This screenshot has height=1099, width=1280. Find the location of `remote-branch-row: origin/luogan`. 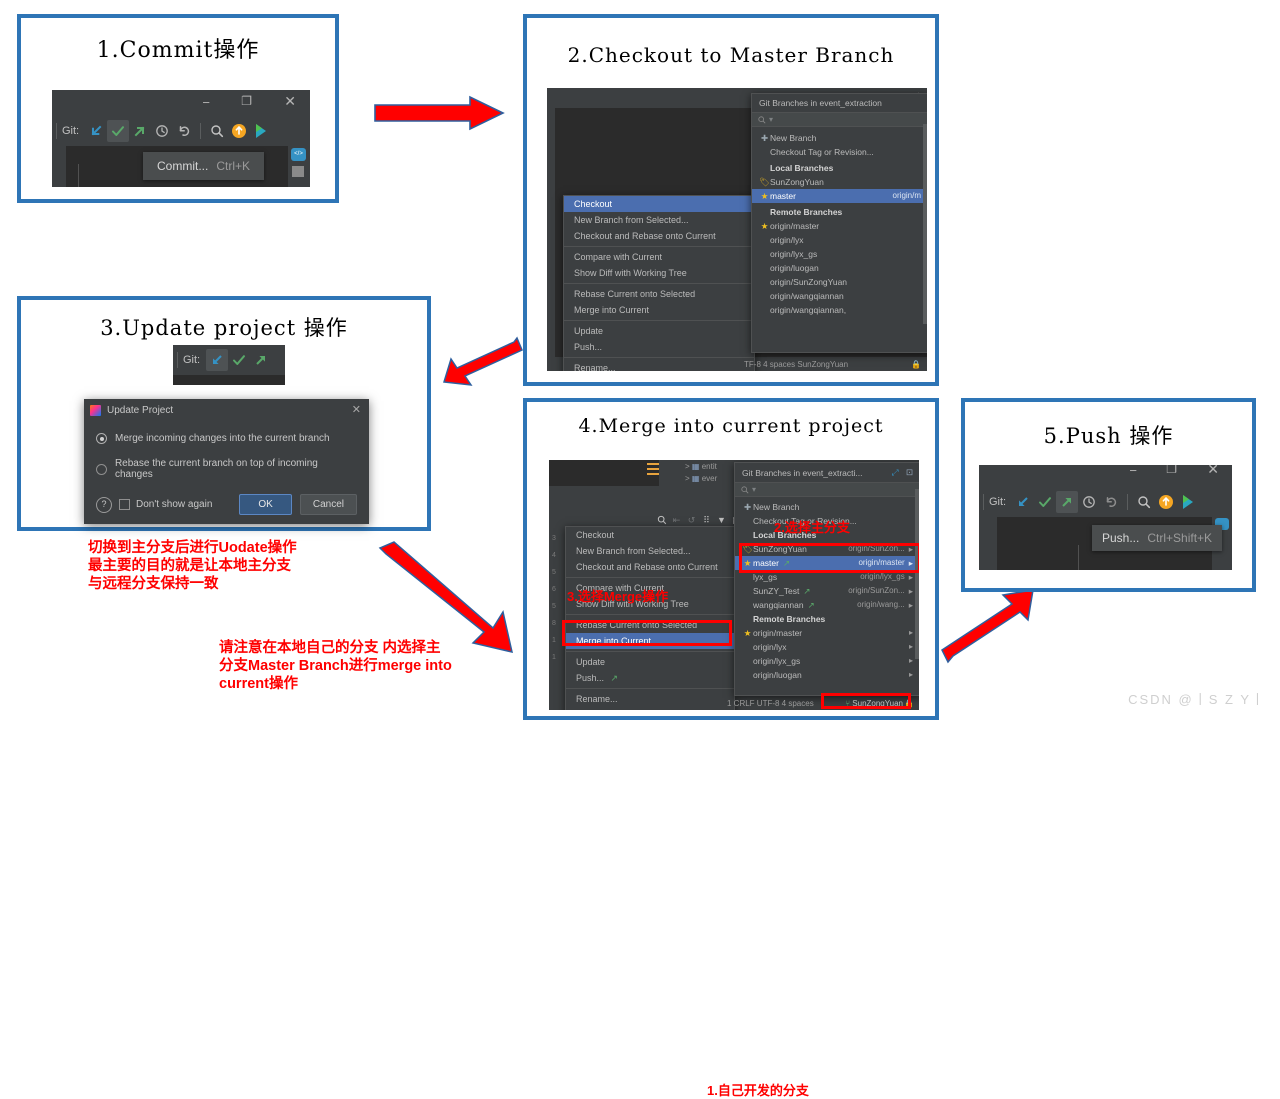

remote-branch-row: origin/luogan is located at coordinates (839, 268).